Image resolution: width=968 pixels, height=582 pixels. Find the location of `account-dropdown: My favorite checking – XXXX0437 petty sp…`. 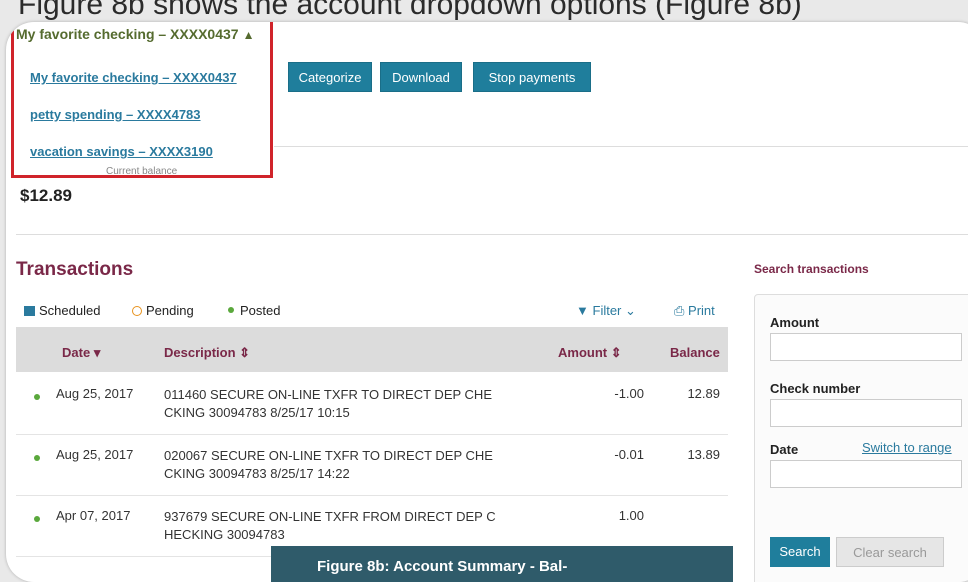

account-dropdown: My favorite checking – XXXX0437 petty sp… is located at coordinates (142, 119).